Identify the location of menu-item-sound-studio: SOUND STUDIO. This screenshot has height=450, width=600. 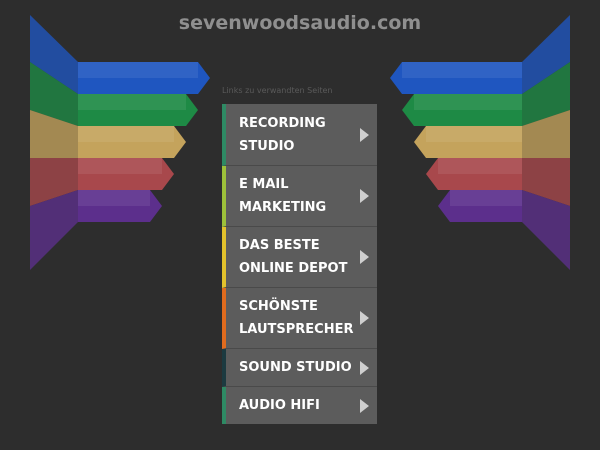
(299, 368).